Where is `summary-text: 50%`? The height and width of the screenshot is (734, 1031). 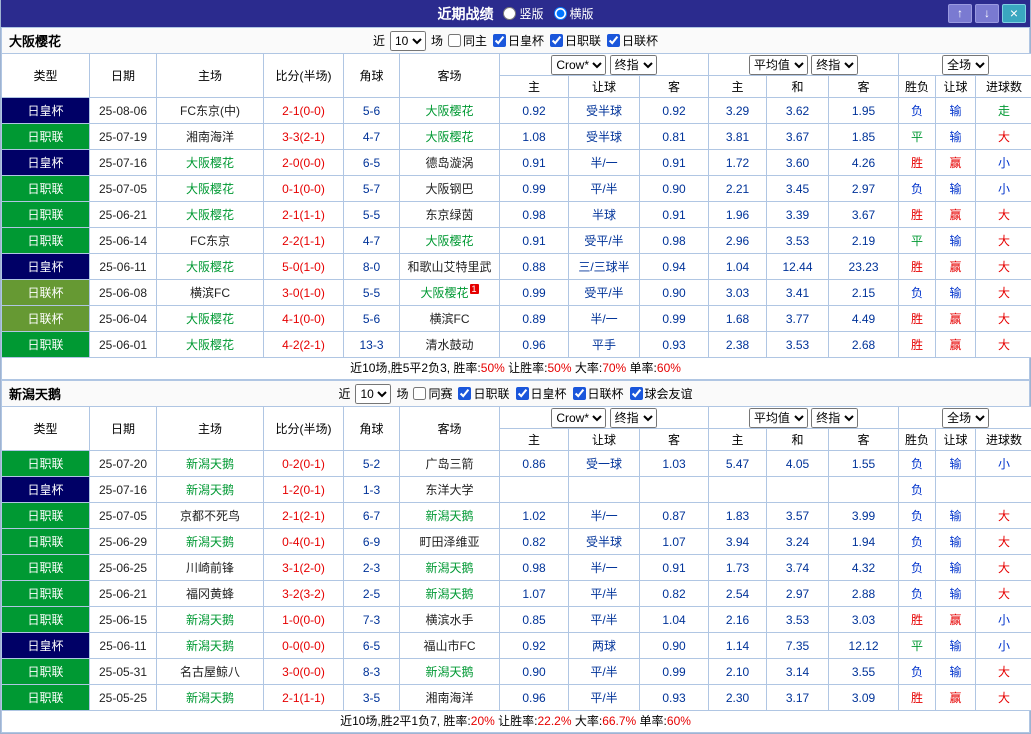
summary-text: 50% is located at coordinates (559, 368).